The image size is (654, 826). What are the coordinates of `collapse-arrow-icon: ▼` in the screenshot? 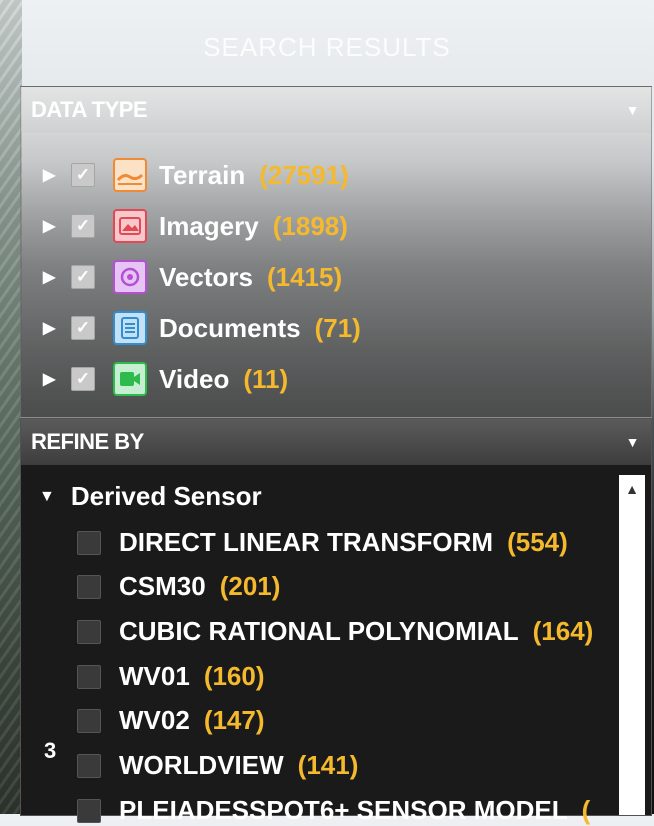 It's located at (47, 497).